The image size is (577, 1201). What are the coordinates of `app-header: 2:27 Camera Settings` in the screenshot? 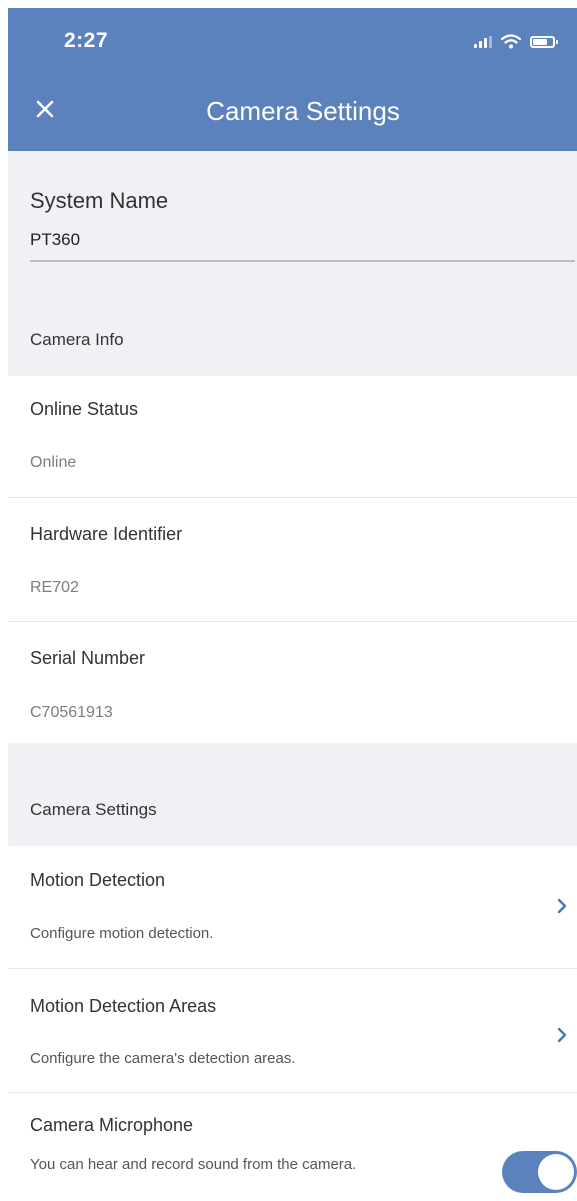 It's located at (292, 79).